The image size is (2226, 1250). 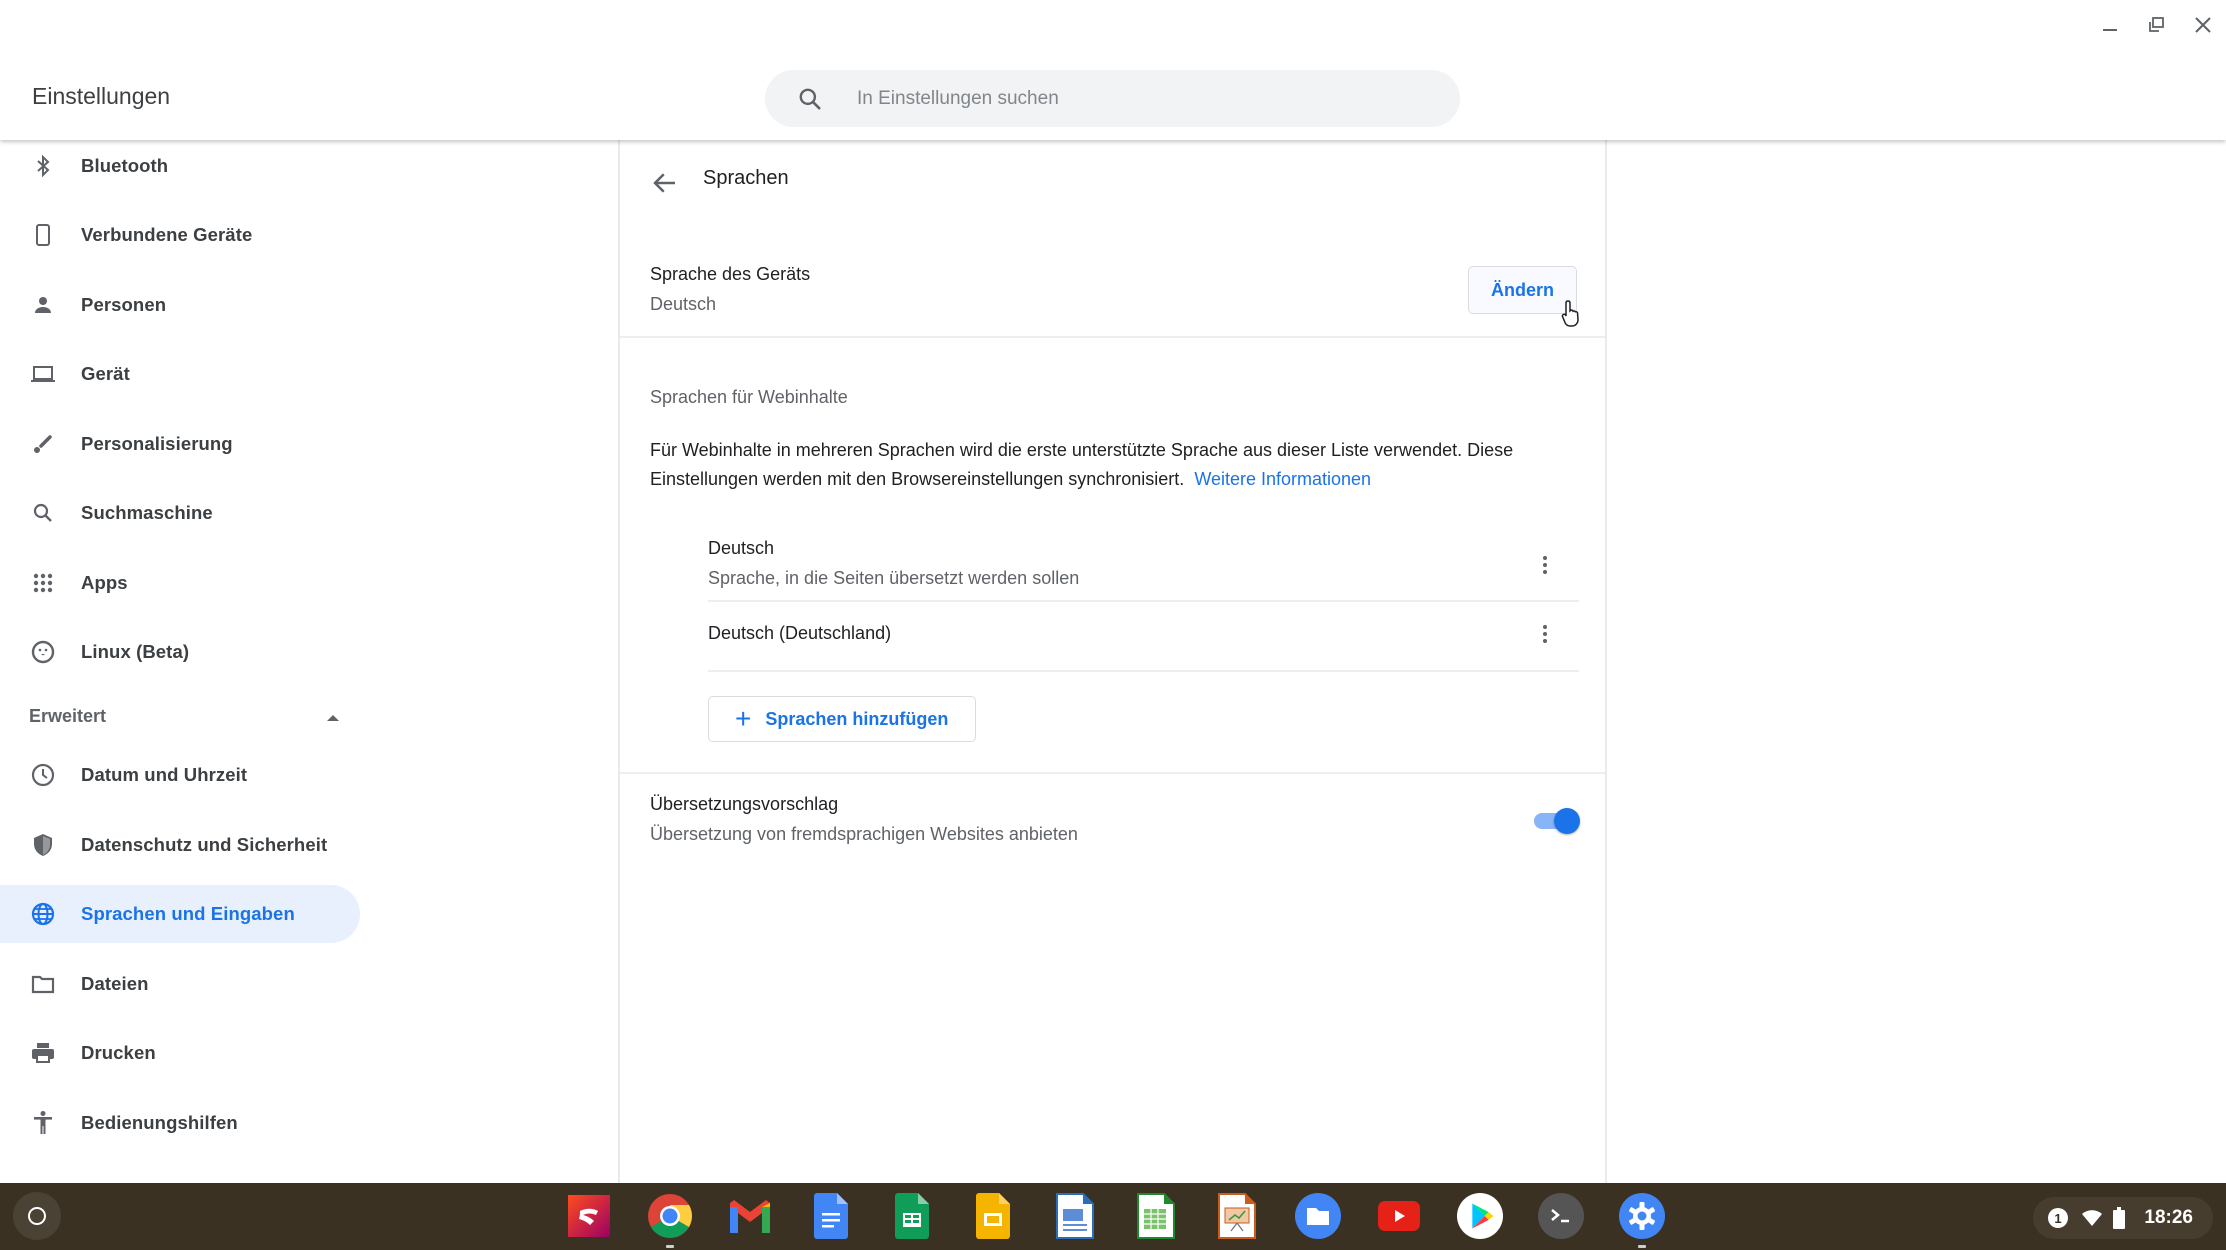 I want to click on launcher-button, so click(x=37, y=1216).